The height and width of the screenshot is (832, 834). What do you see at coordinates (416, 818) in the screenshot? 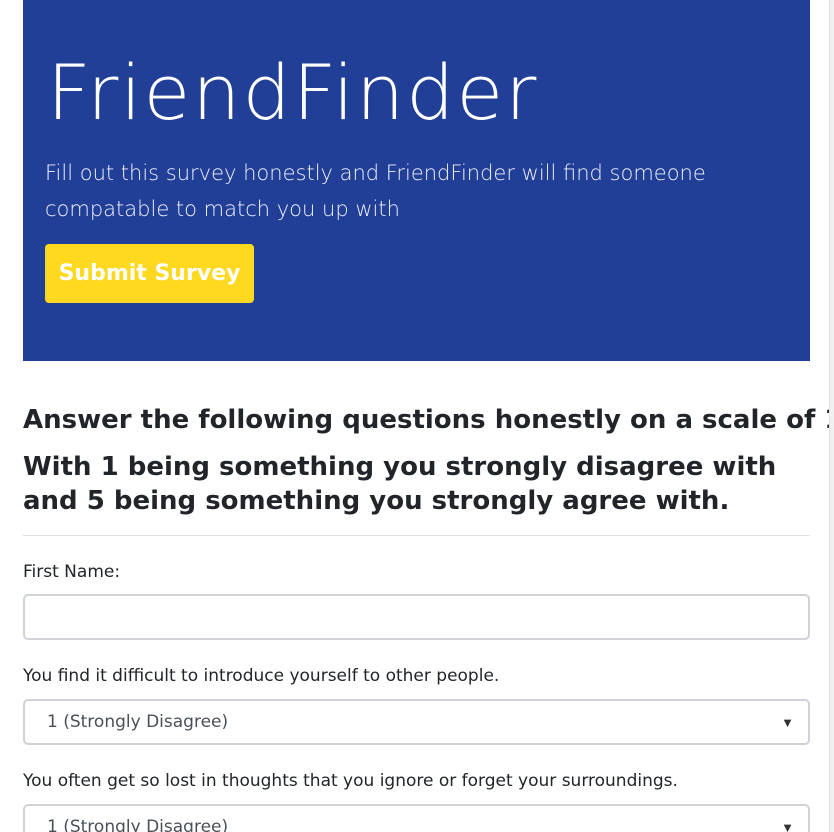
I see `question-2-select: 1 (Strongly Disagree) ▼` at bounding box center [416, 818].